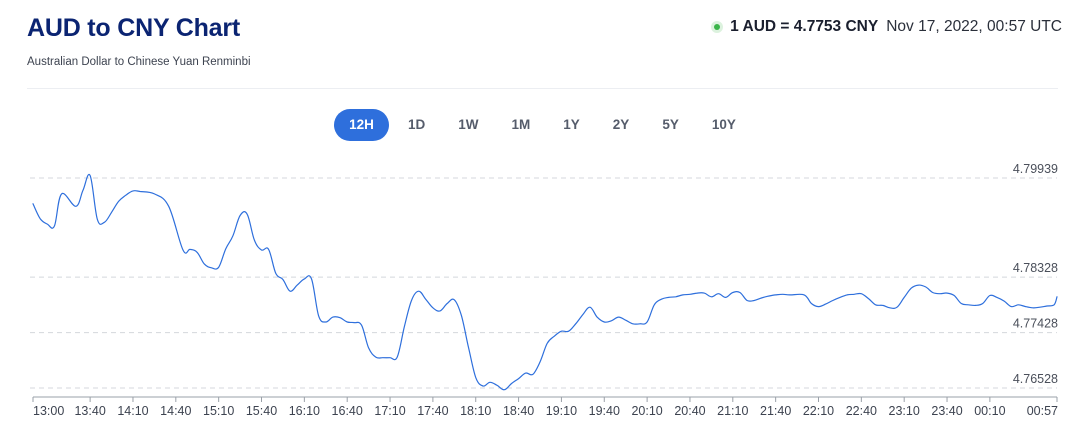 The width and height of the screenshot is (1080, 441). I want to click on tab-2y: 2Y, so click(621, 125).